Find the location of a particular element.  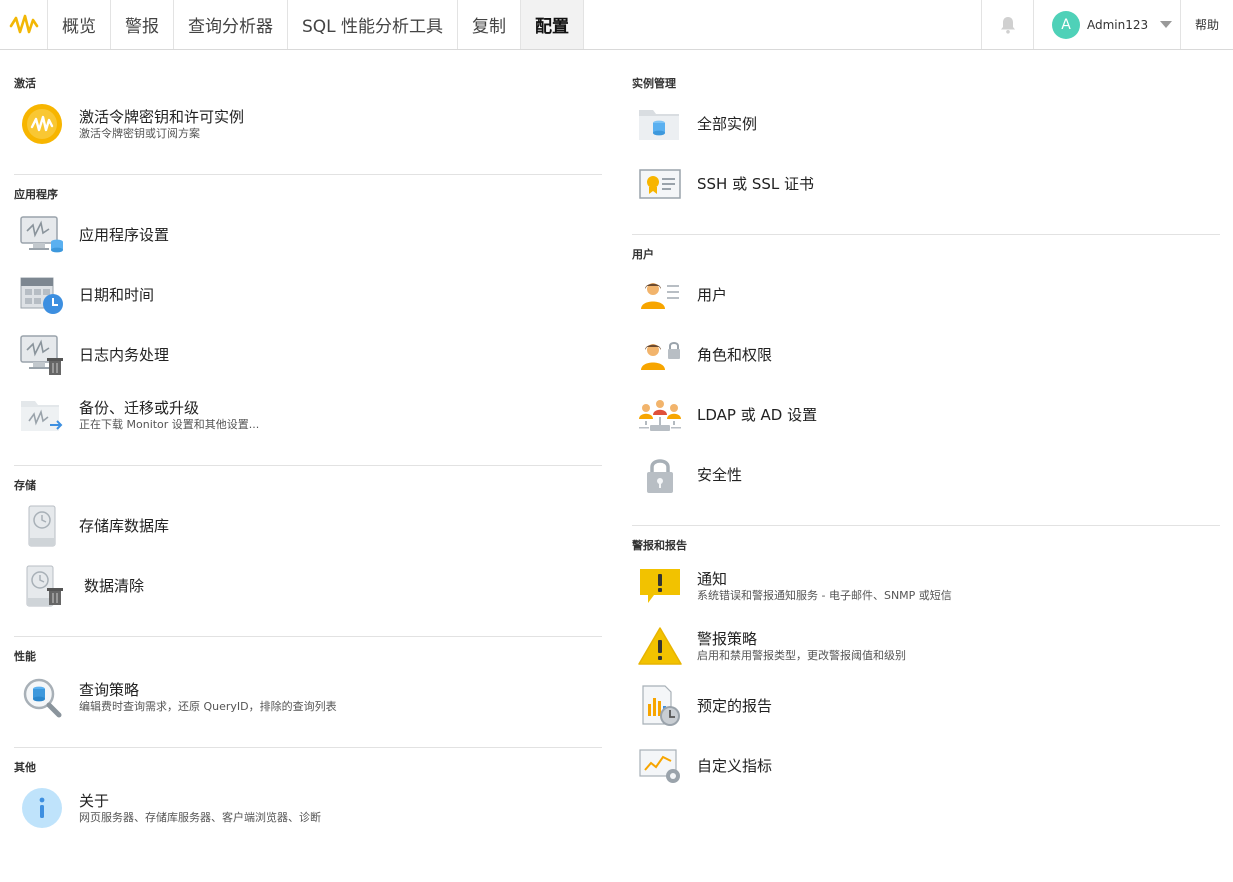

item-label: SSH 或 SSL 证书 is located at coordinates (756, 184).